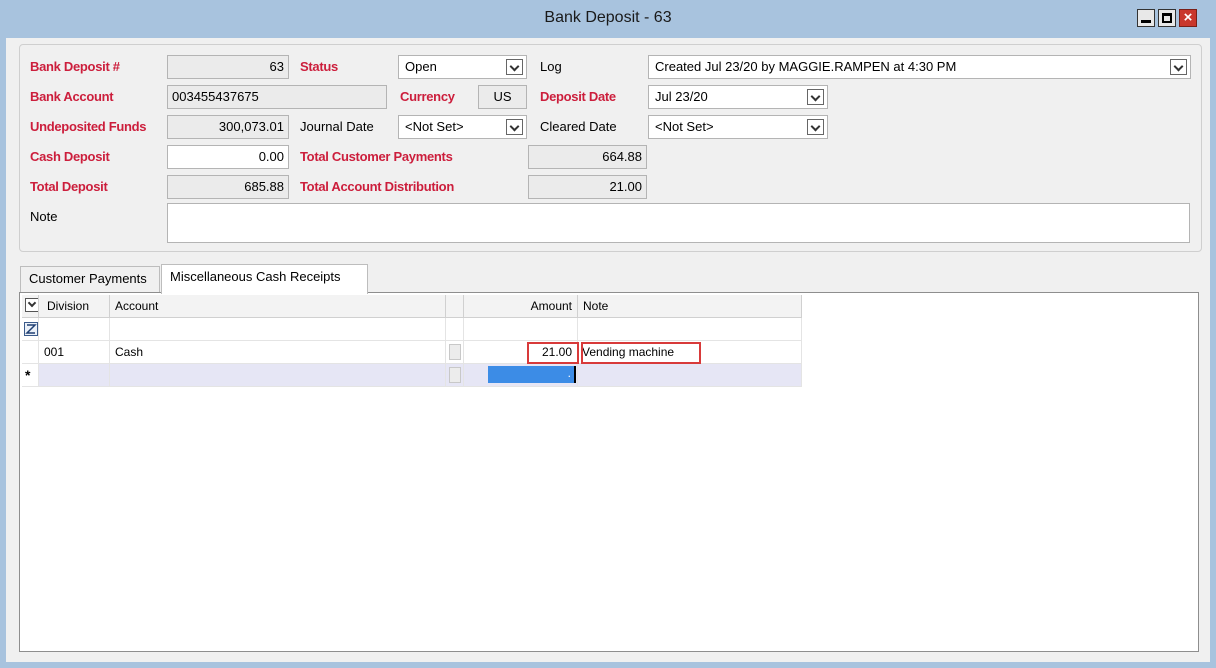 This screenshot has width=1216, height=668. What do you see at coordinates (228, 127) in the screenshot?
I see `undeposited-funds-field: 300,073.01` at bounding box center [228, 127].